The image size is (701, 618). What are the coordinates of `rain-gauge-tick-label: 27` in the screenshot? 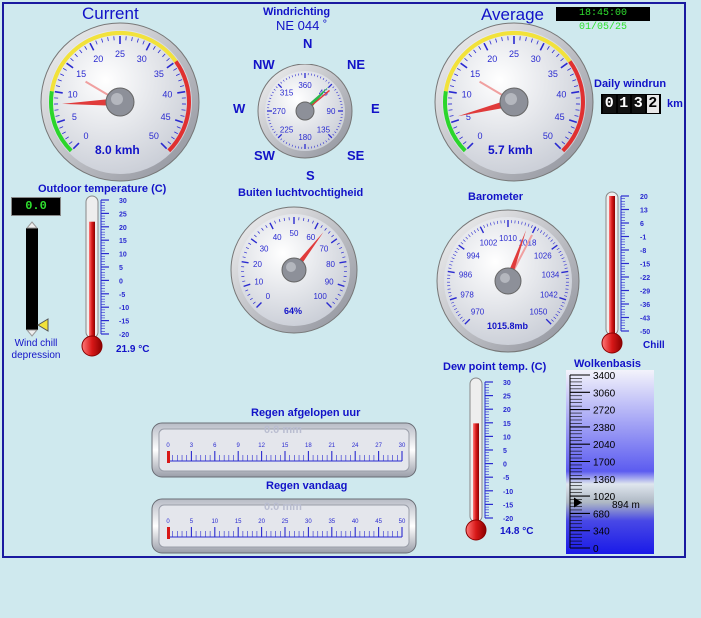 It's located at (378, 446).